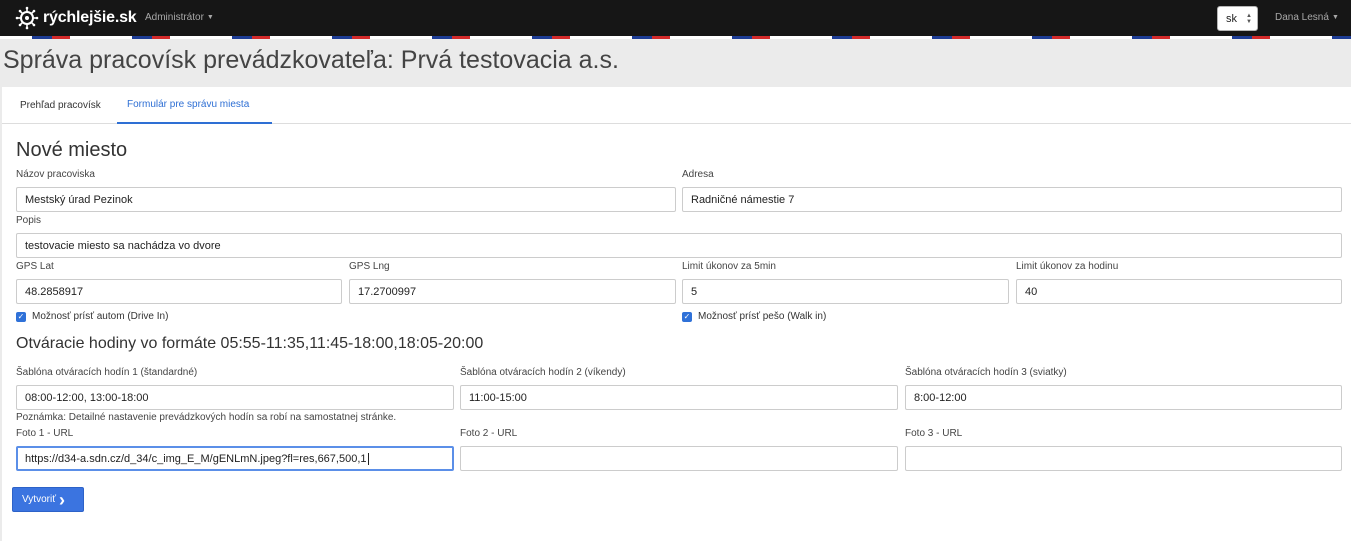 Image resolution: width=1351 pixels, height=541 pixels. Describe the element at coordinates (512, 291) in the screenshot. I see `gps-lng-input: 17.2700997` at that location.